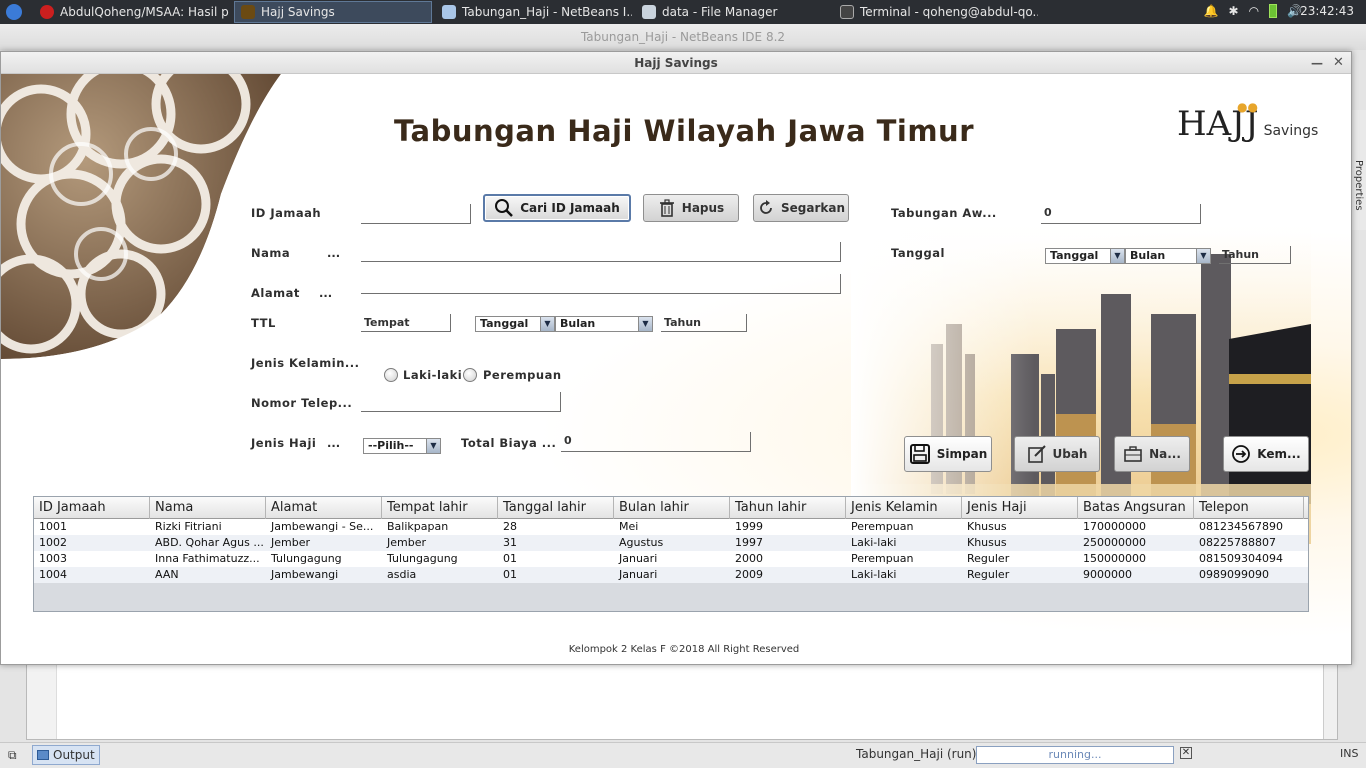 The image size is (1366, 768). Describe the element at coordinates (440, 575) in the screenshot. I see `table-cell: asdia` at that location.